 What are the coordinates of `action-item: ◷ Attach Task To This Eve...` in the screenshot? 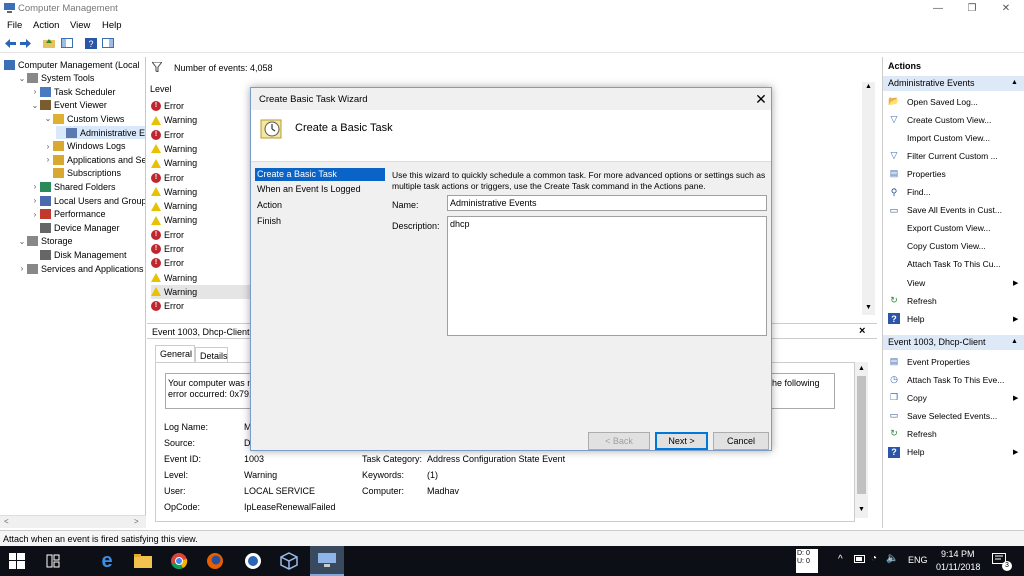 It's located at (946, 379).